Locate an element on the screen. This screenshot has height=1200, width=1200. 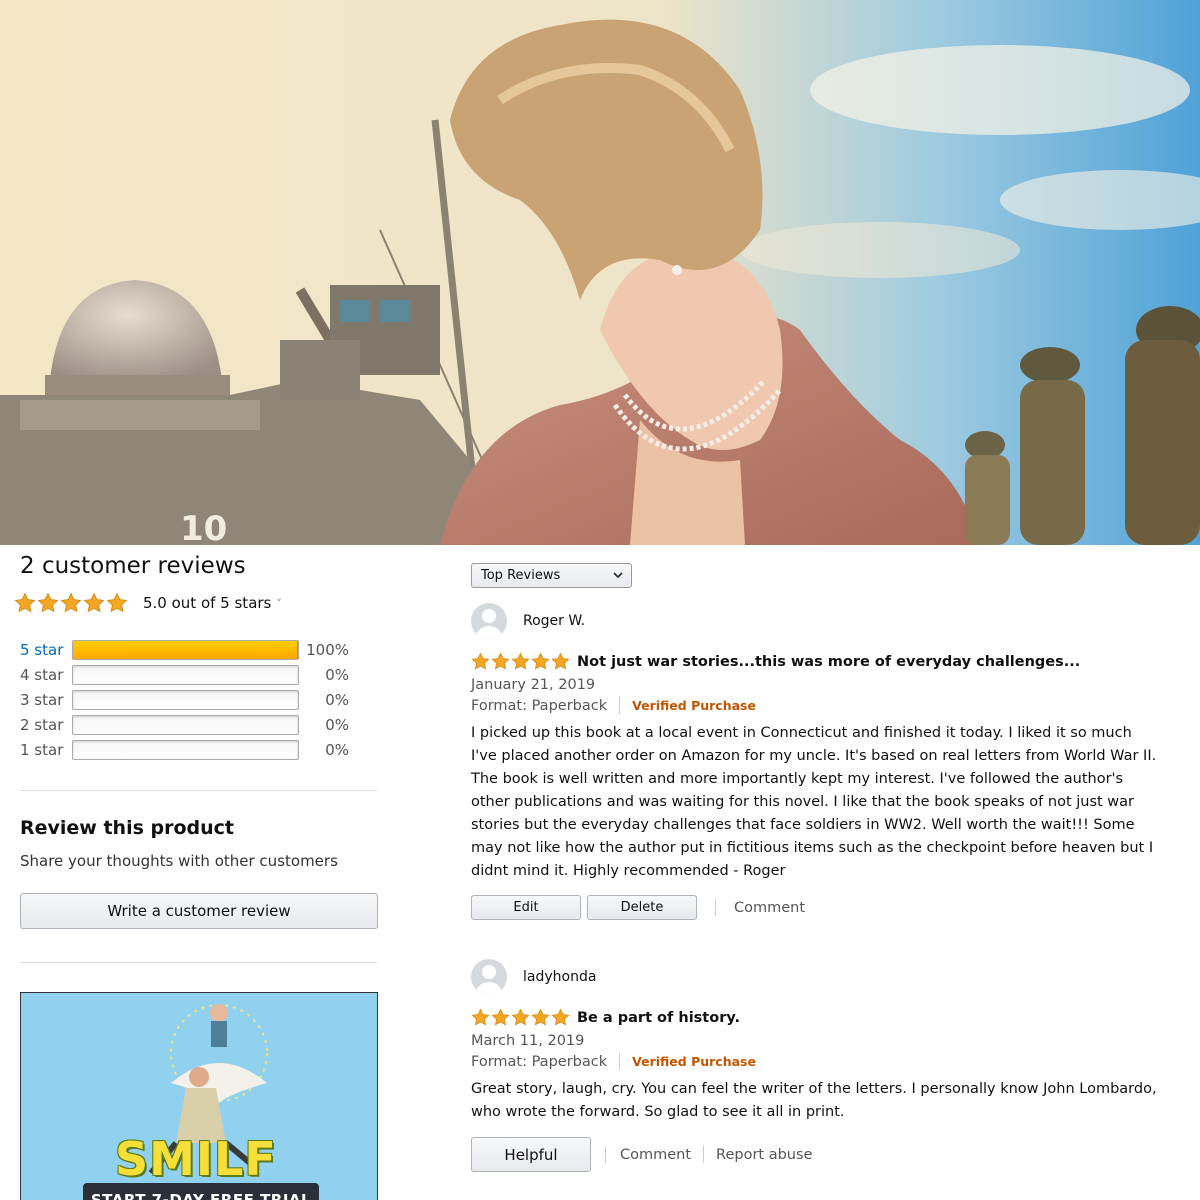
ad-brand-logo: SMILF is located at coordinates (196, 1159).